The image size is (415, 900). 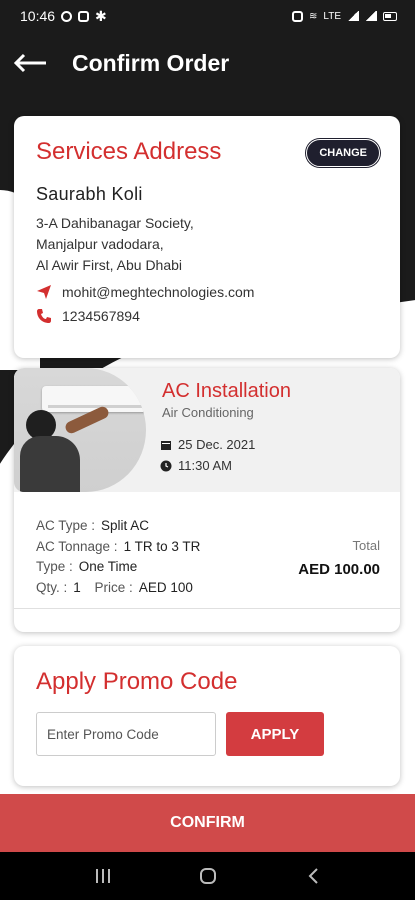 I want to click on service-date-row: 25 Dec. 2021, so click(x=207, y=444).